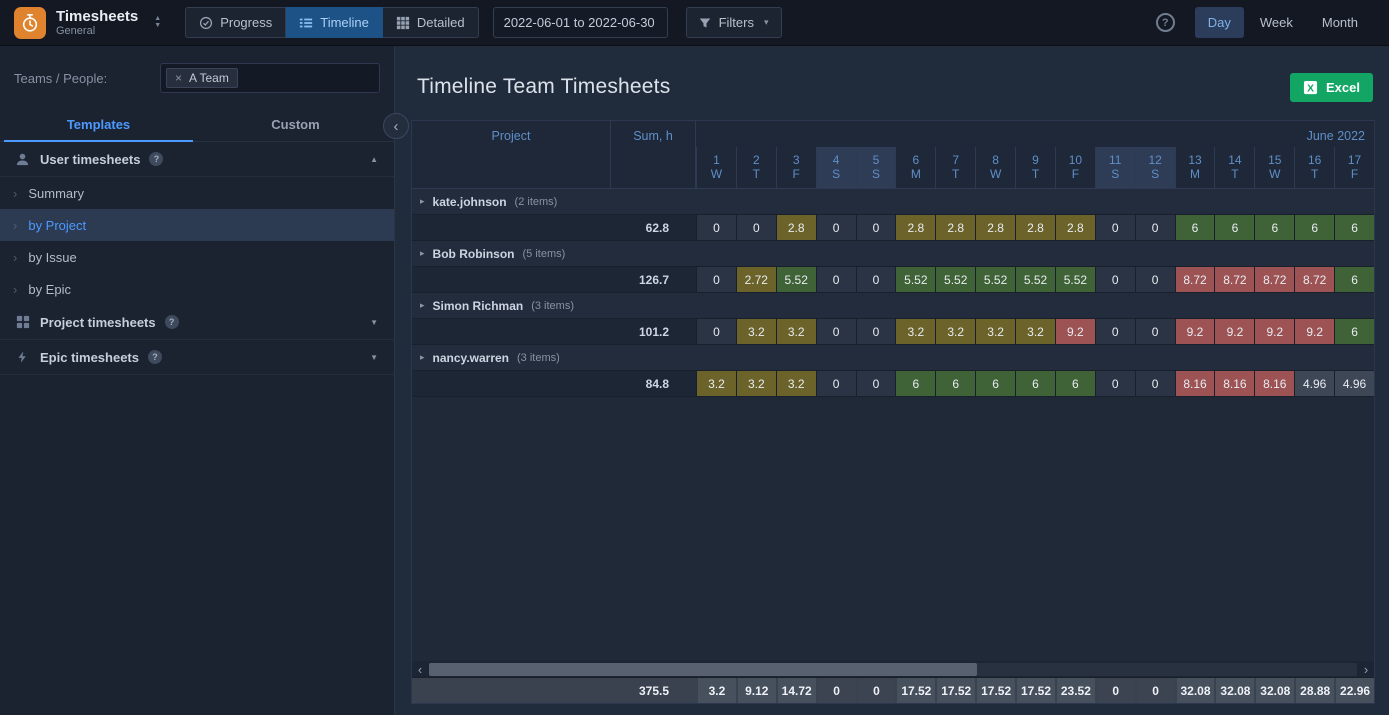  I want to click on sum-column-header: Sum, h, so click(653, 154).